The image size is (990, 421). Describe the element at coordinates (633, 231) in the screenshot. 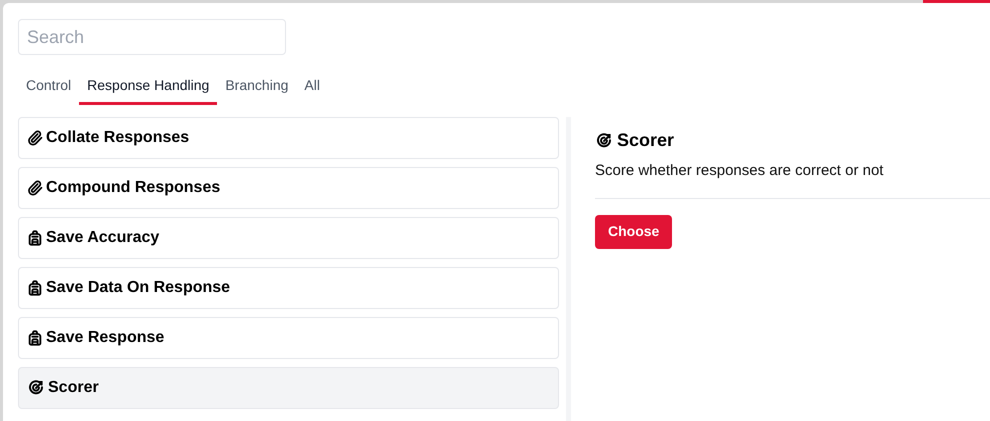

I see `choose-button: Choose` at that location.